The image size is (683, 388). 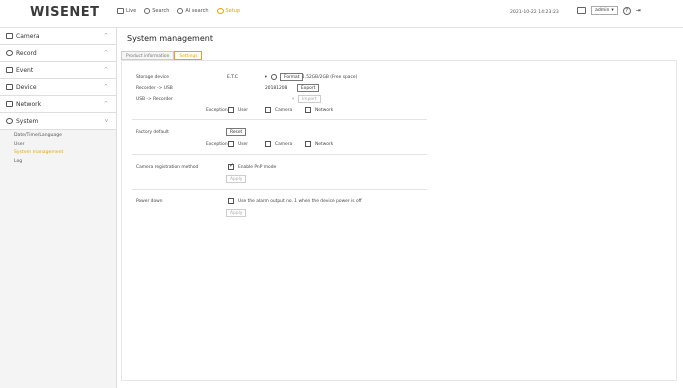 I want to click on submenu-date-time-language: Date/Time/Language, so click(x=65, y=137).